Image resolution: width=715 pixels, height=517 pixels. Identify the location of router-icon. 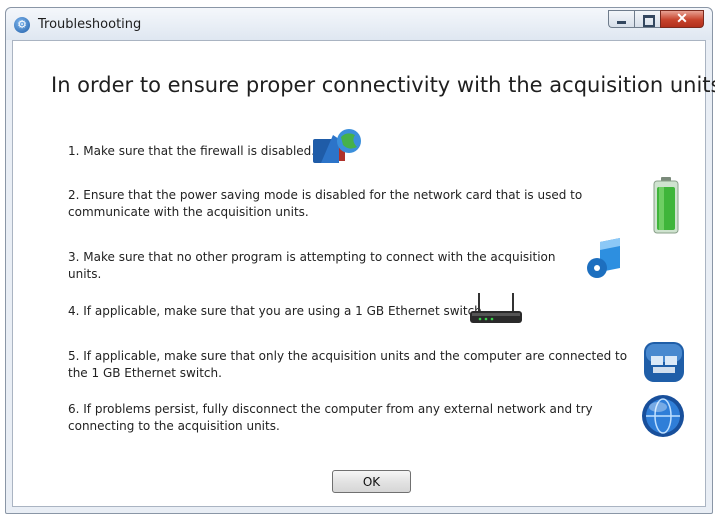
(496, 308).